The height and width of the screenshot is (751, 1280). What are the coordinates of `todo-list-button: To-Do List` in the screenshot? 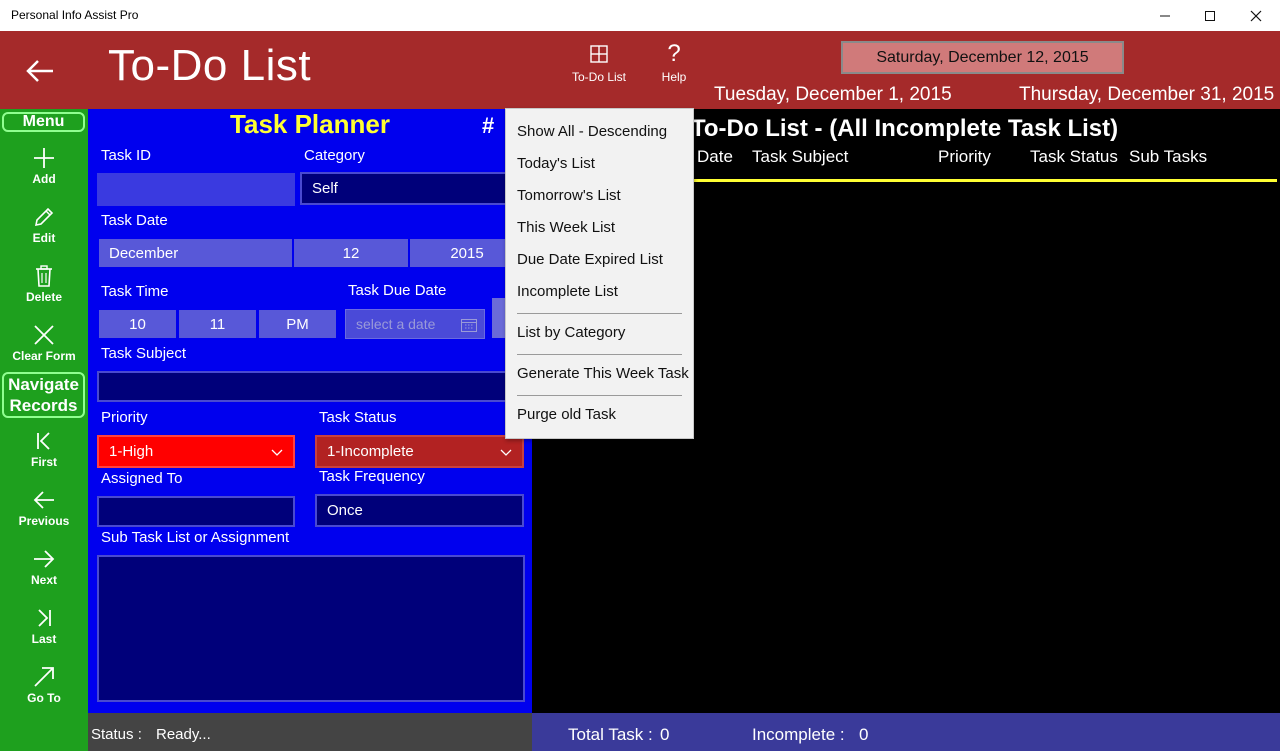 It's located at (599, 62).